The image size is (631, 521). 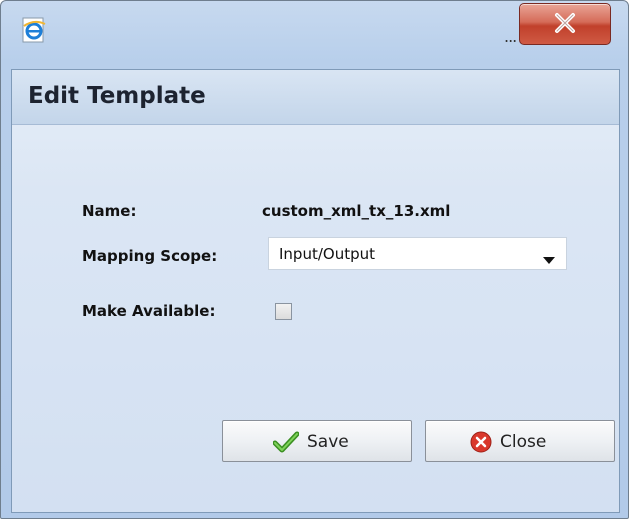 What do you see at coordinates (149, 311) in the screenshot?
I see `make-available-label: Make Available:` at bounding box center [149, 311].